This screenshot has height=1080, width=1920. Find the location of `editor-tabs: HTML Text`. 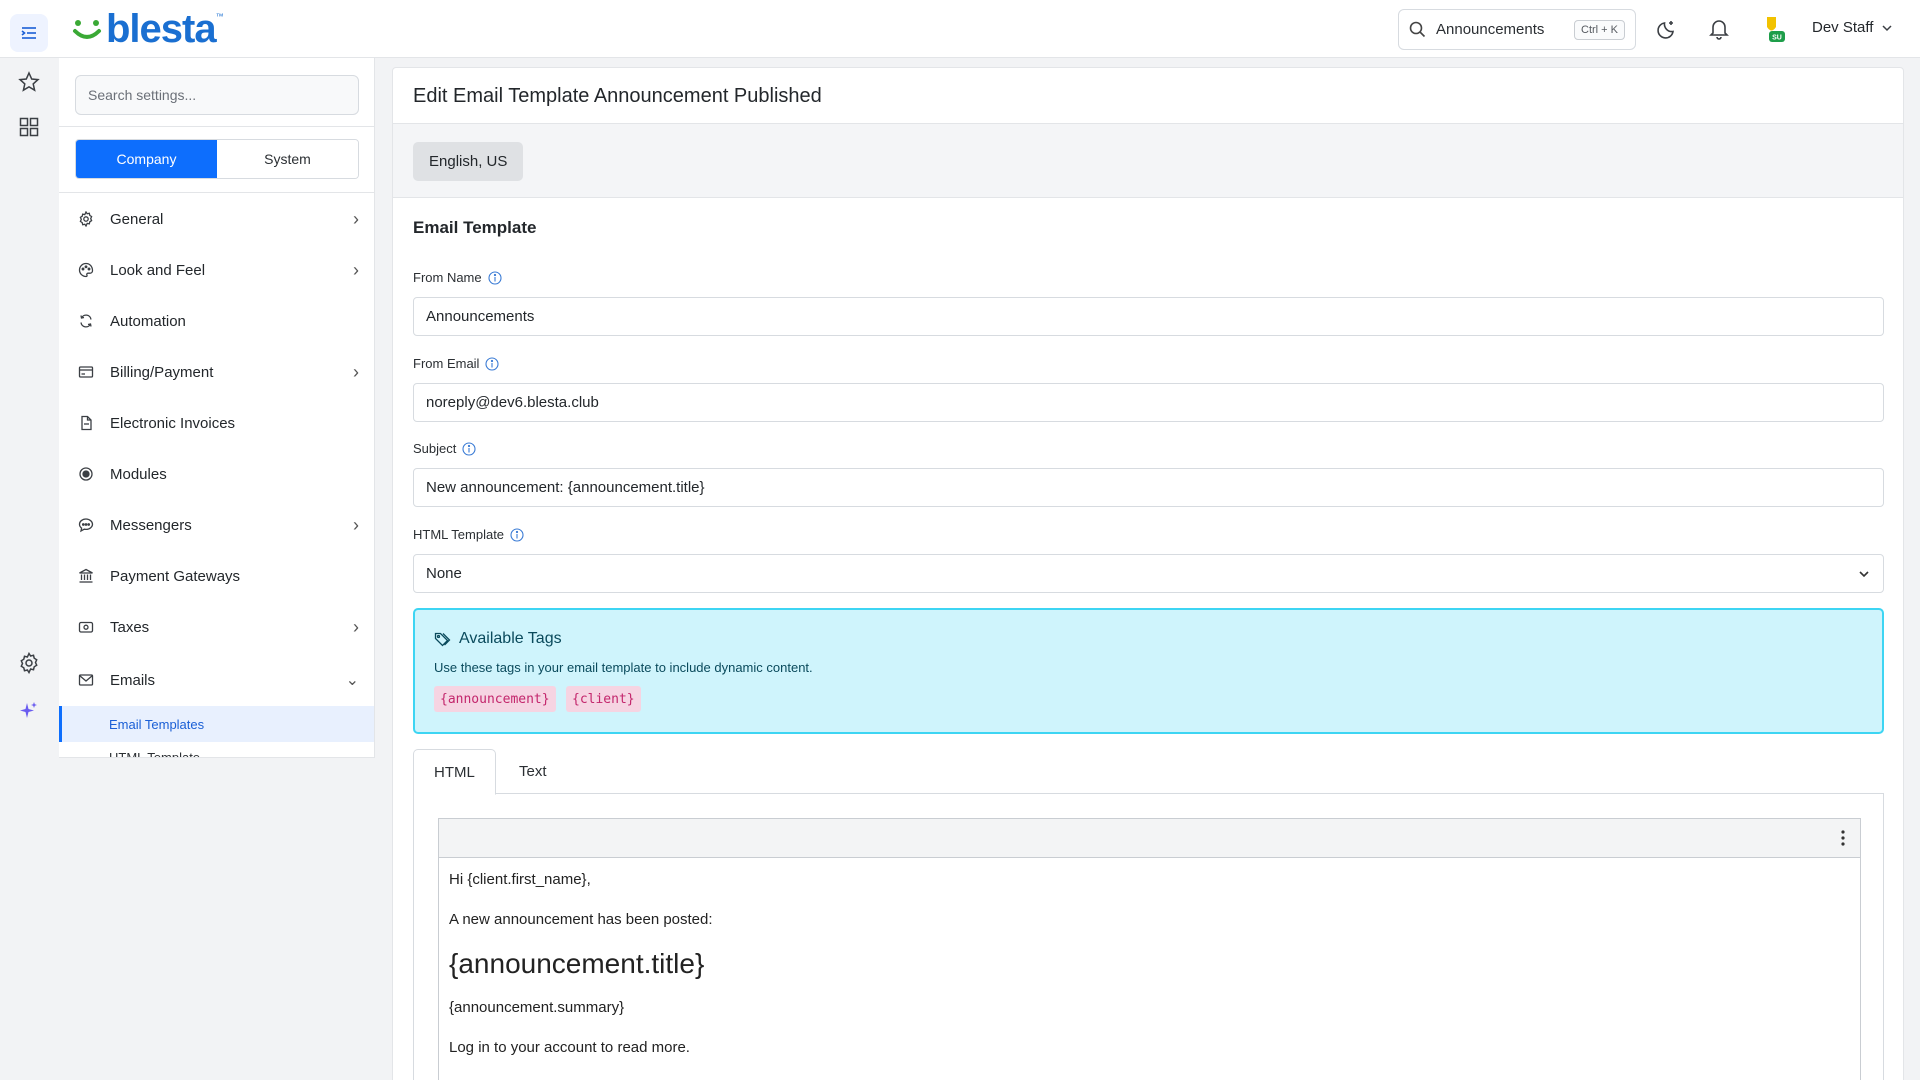

editor-tabs: HTML Text is located at coordinates (1148, 772).